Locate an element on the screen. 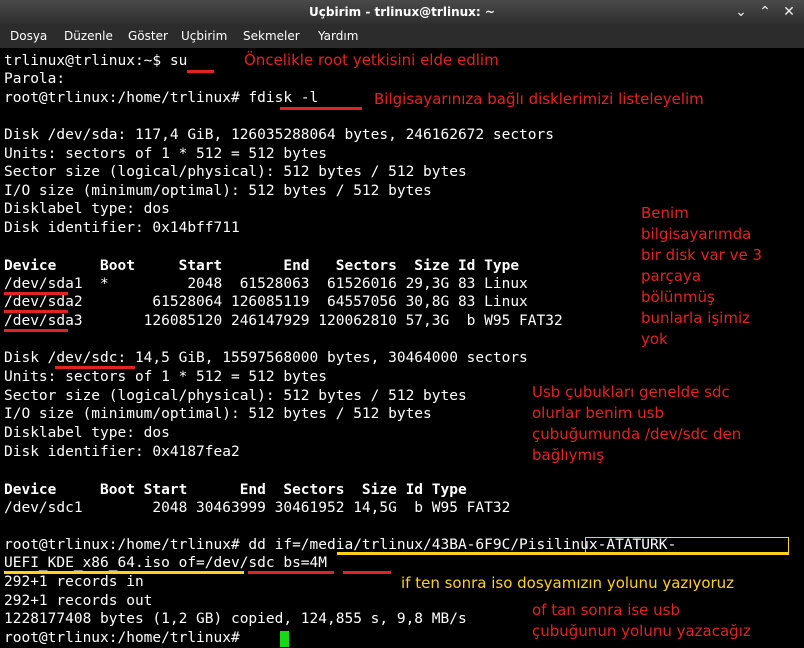 The width and height of the screenshot is (804, 648). menu-dosya: Dosya is located at coordinates (28, 36).